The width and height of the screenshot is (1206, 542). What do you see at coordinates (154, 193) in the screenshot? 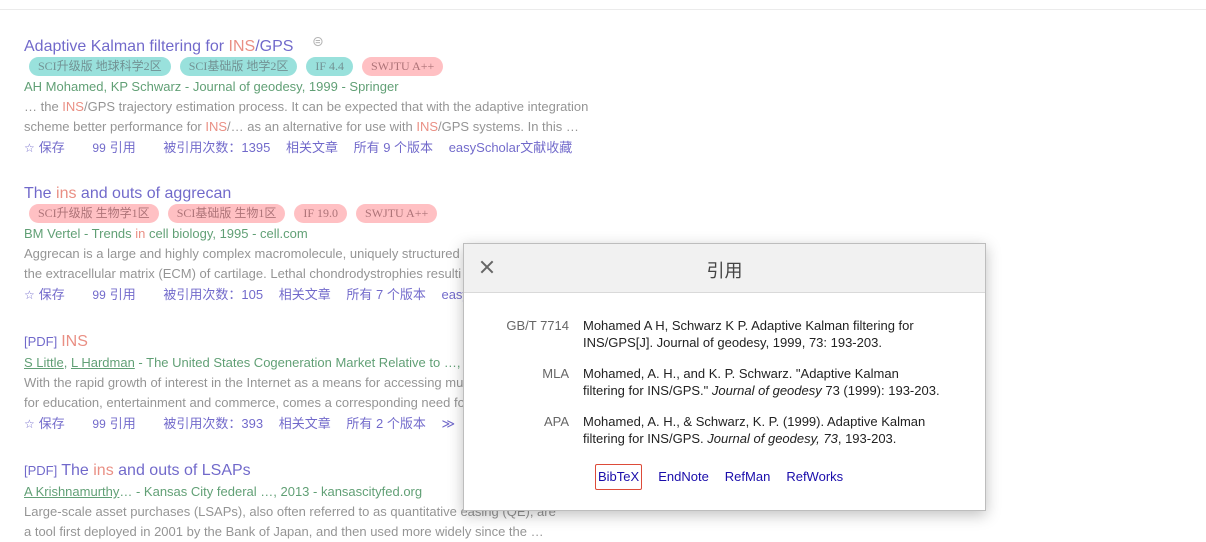
I see `title-text: and outs of aggrecan` at bounding box center [154, 193].